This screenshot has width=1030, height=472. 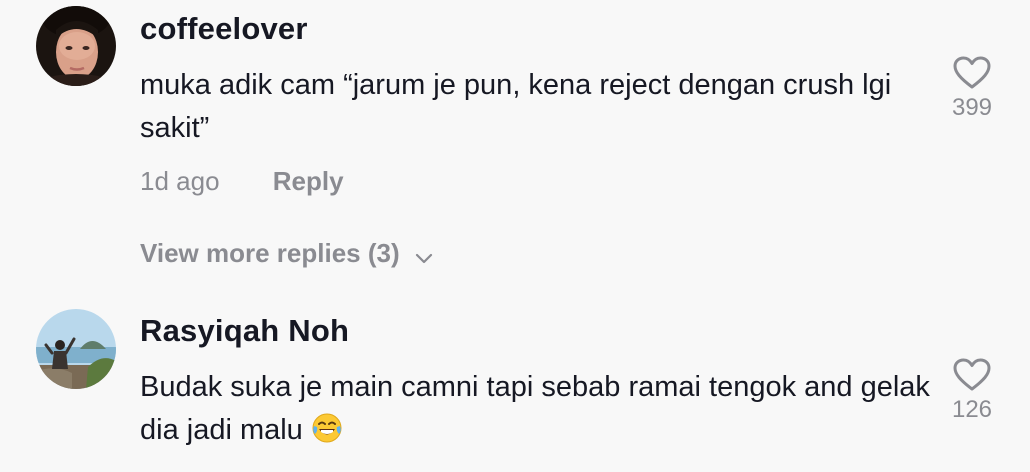 What do you see at coordinates (972, 409) in the screenshot?
I see `like-count: 126` at bounding box center [972, 409].